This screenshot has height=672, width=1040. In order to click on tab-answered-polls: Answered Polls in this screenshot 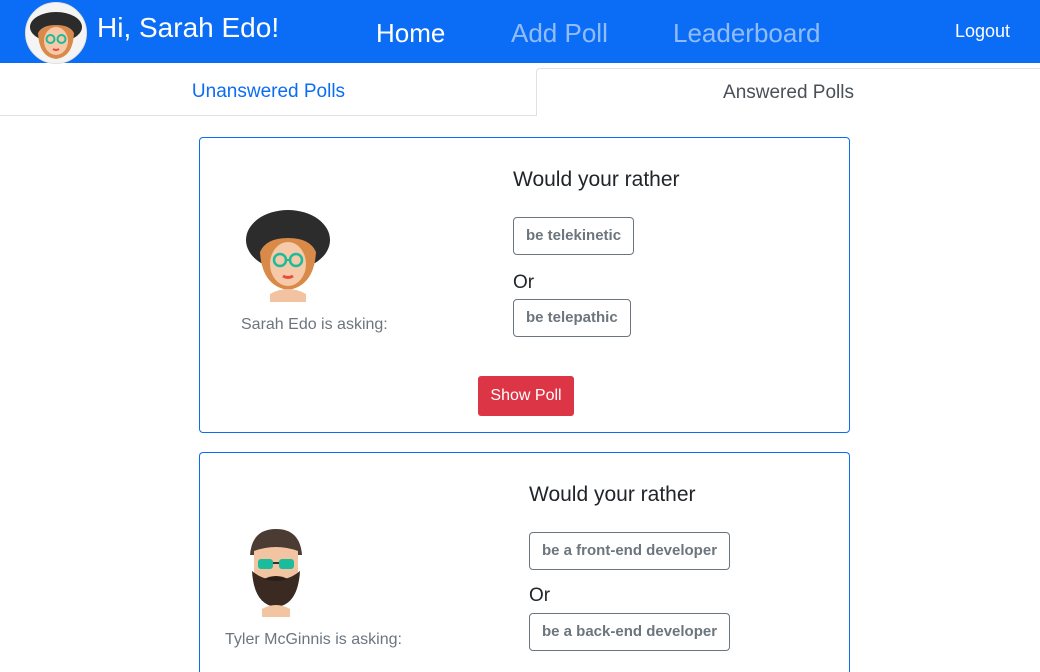, I will do `click(788, 92)`.